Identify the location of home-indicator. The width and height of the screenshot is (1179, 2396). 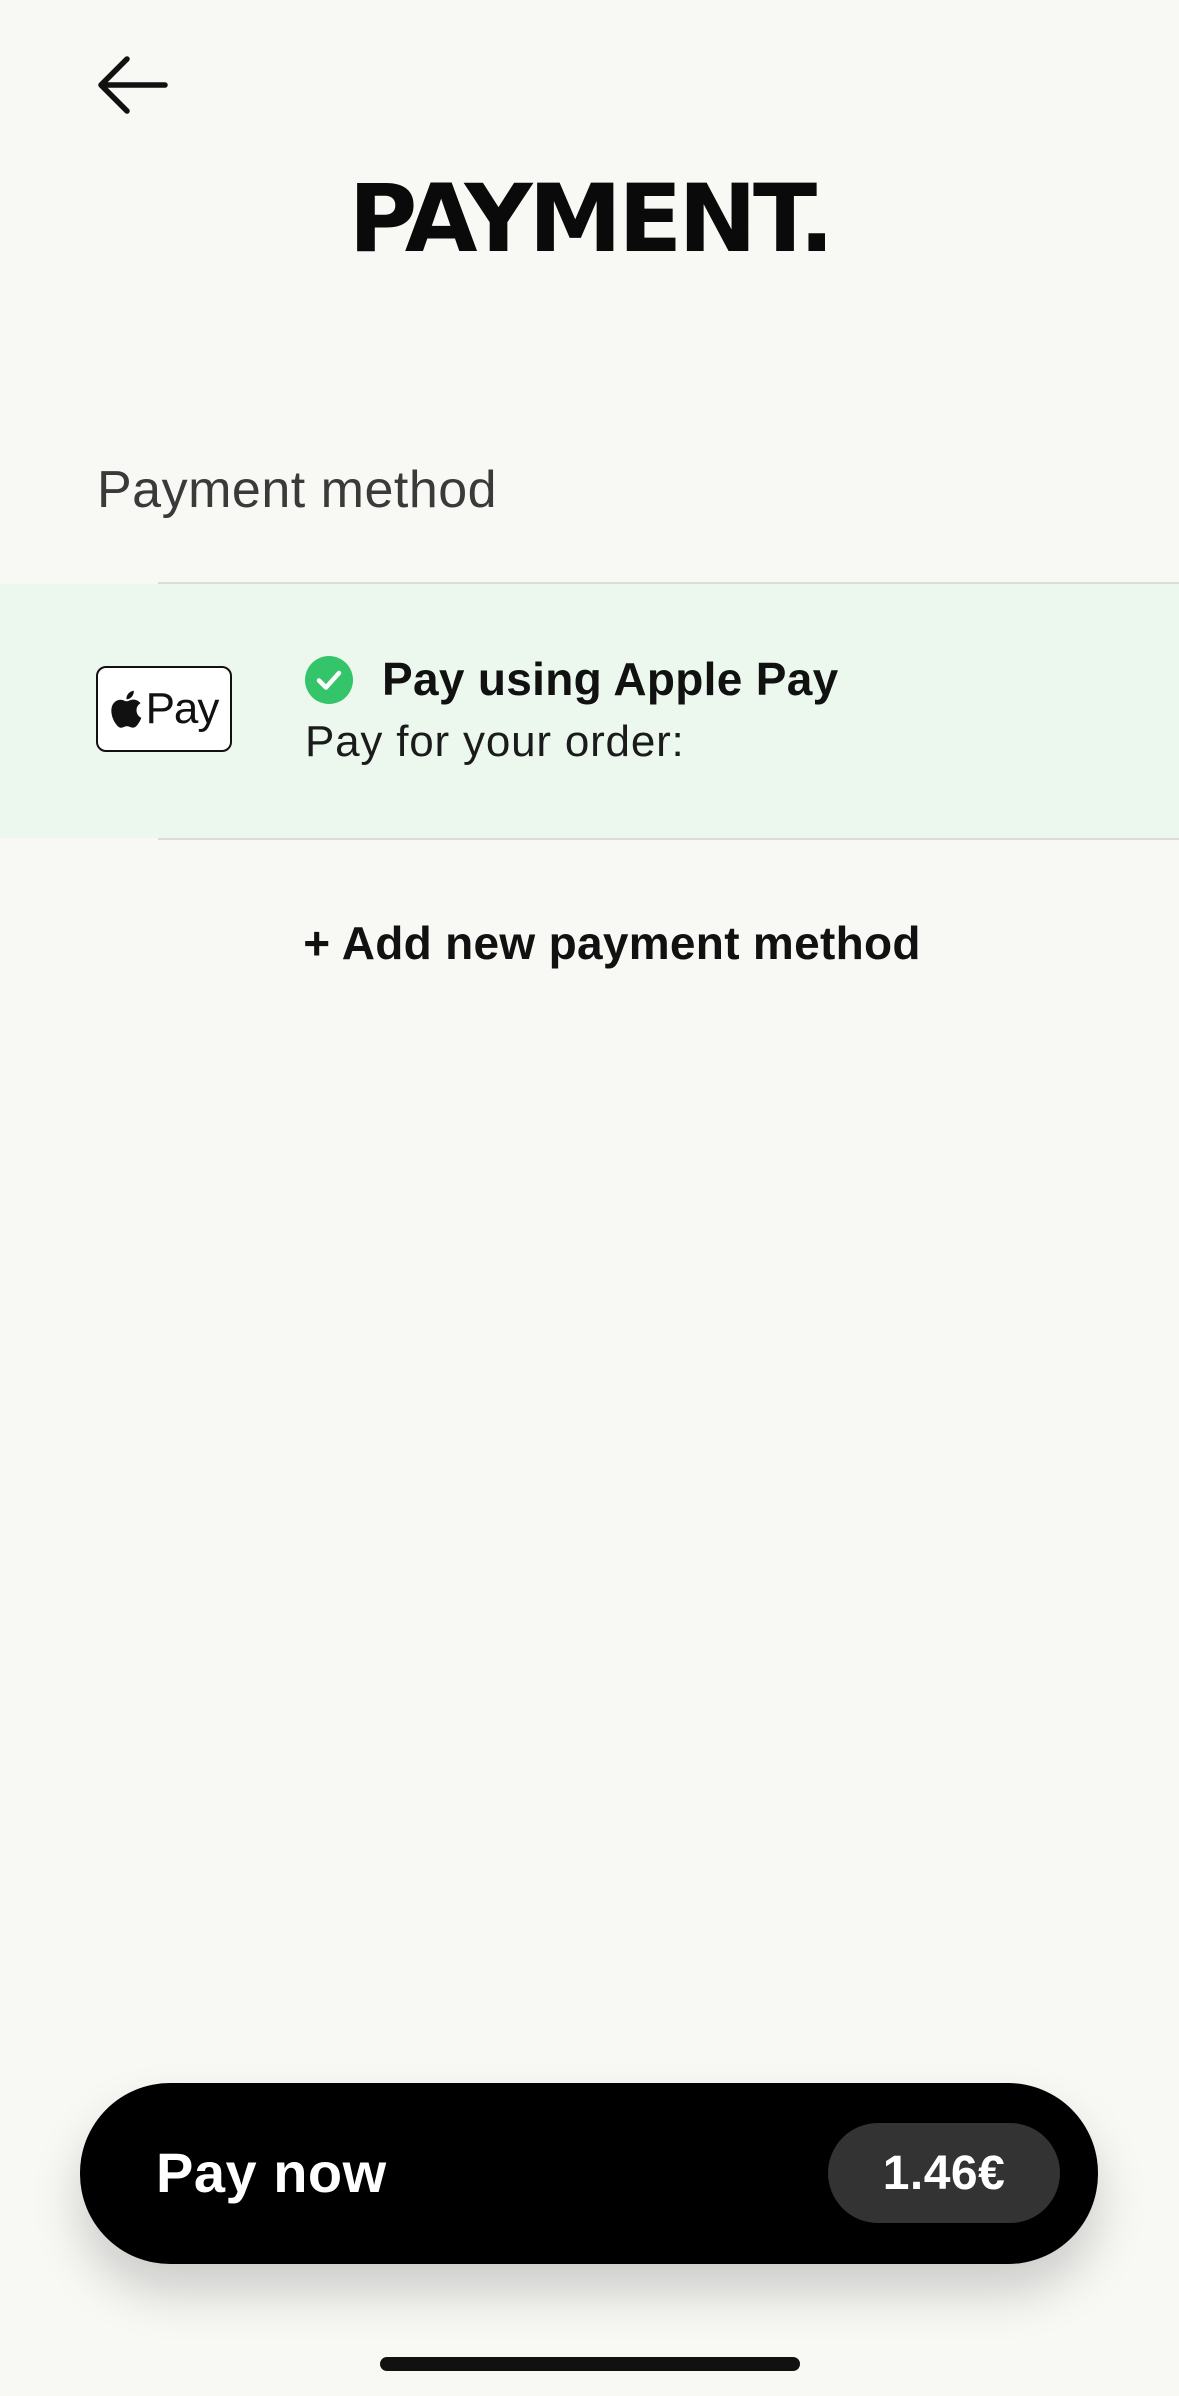
(590, 2364).